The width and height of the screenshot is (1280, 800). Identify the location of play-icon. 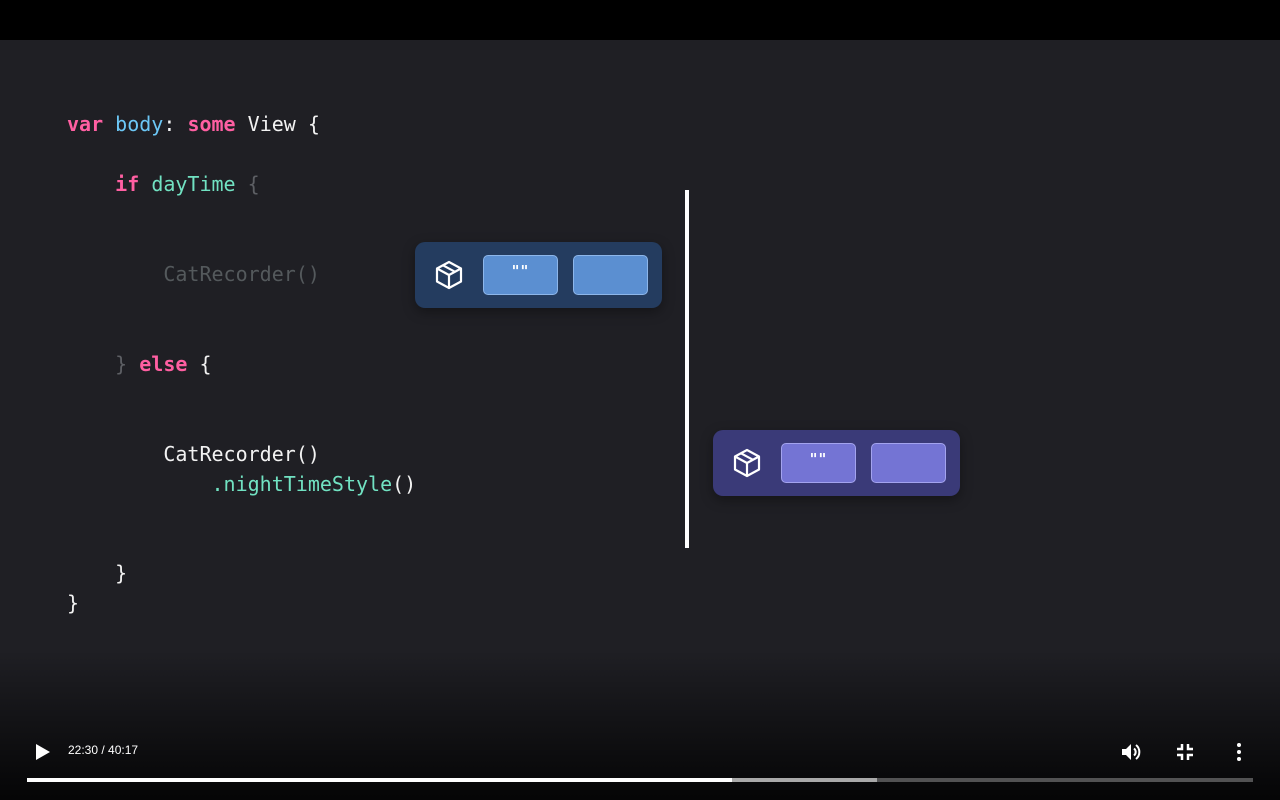
(42, 752).